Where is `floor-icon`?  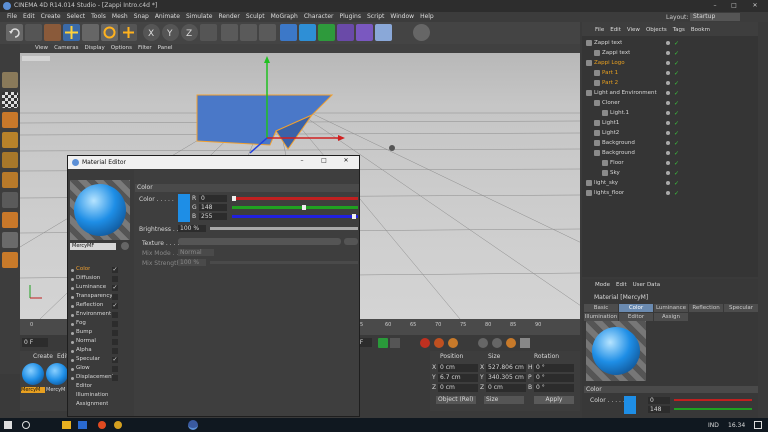
floor-icon is located at coordinates (383, 32).